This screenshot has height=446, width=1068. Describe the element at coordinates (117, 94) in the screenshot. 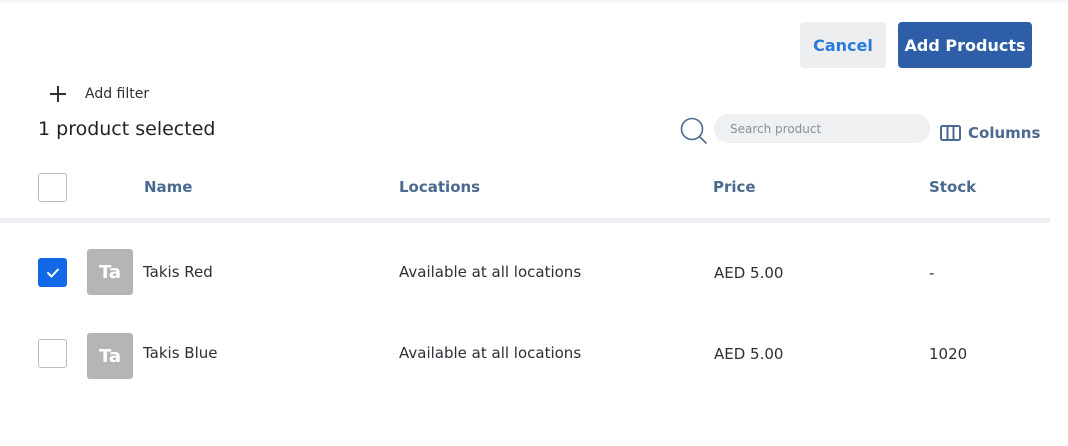

I see `add-filter-label: Add filter` at that location.